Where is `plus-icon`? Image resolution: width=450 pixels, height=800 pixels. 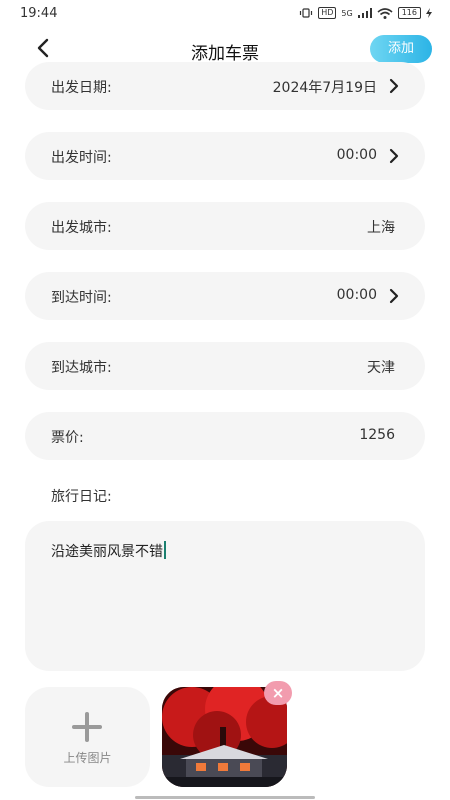
plus-icon is located at coordinates (87, 727).